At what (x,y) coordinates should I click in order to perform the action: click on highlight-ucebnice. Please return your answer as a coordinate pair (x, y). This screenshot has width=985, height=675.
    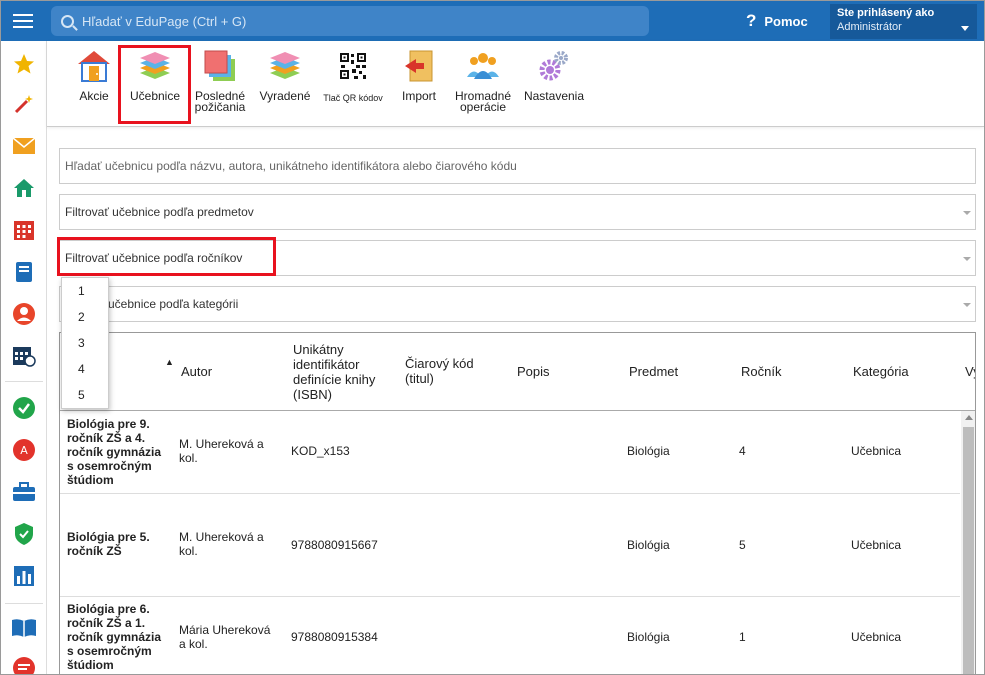
    Looking at the image, I should click on (154, 84).